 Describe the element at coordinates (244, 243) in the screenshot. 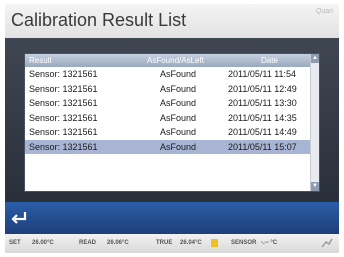

I see `sensor-label: SENSOR` at that location.